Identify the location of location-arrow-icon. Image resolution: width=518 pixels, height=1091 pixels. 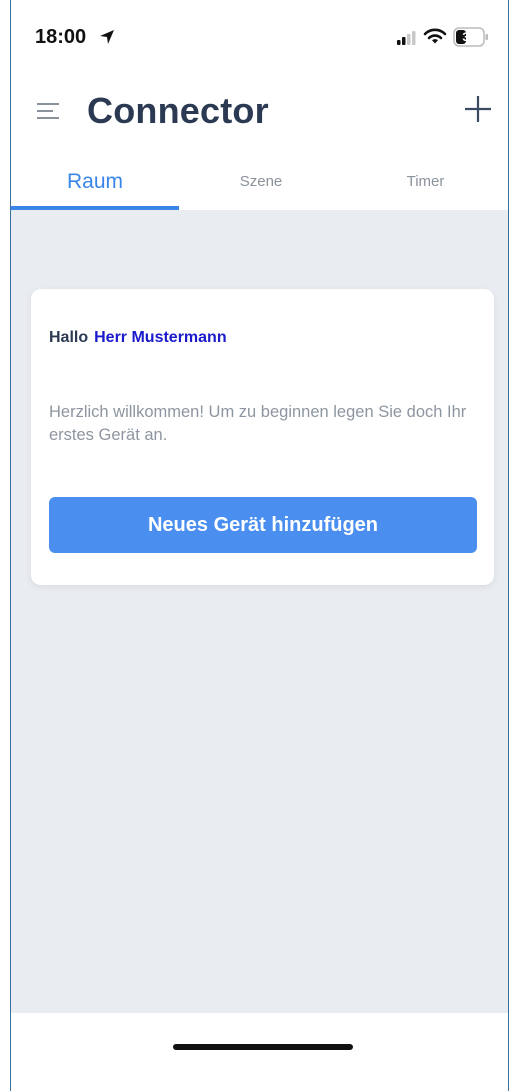
(107, 37).